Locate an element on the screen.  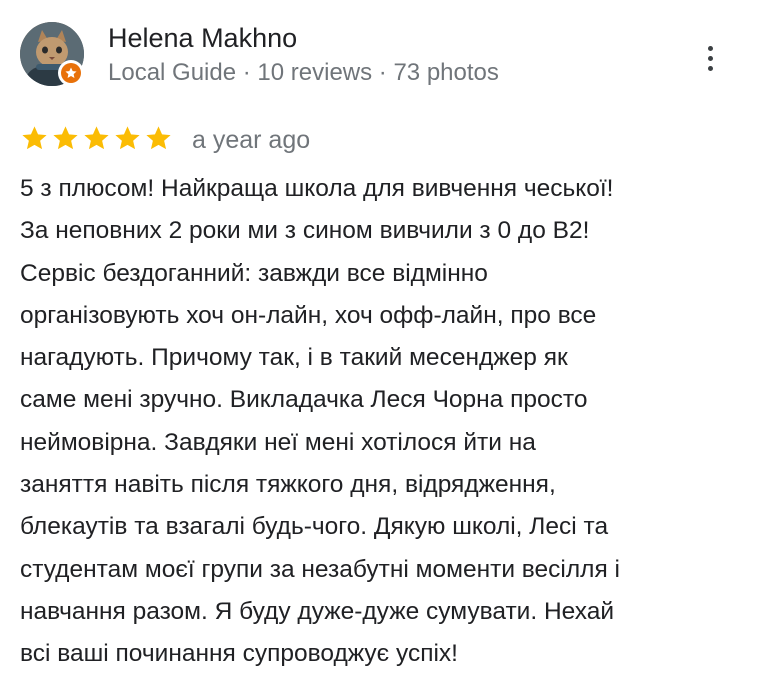
review-text-line: всі ваші починання супроводжує успіх! is located at coordinates (239, 654).